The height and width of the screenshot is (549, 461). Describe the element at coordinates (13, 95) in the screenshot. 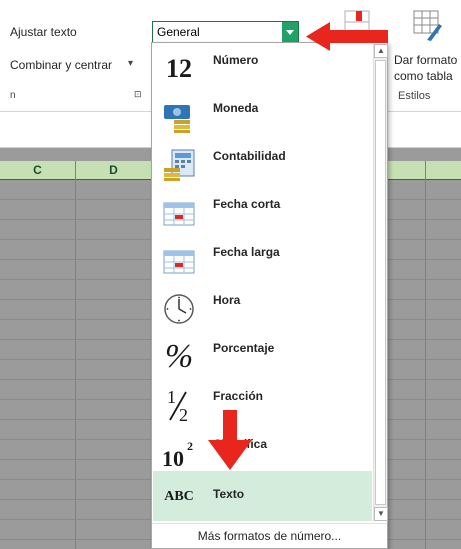

I see `alignment-group-label: n` at that location.